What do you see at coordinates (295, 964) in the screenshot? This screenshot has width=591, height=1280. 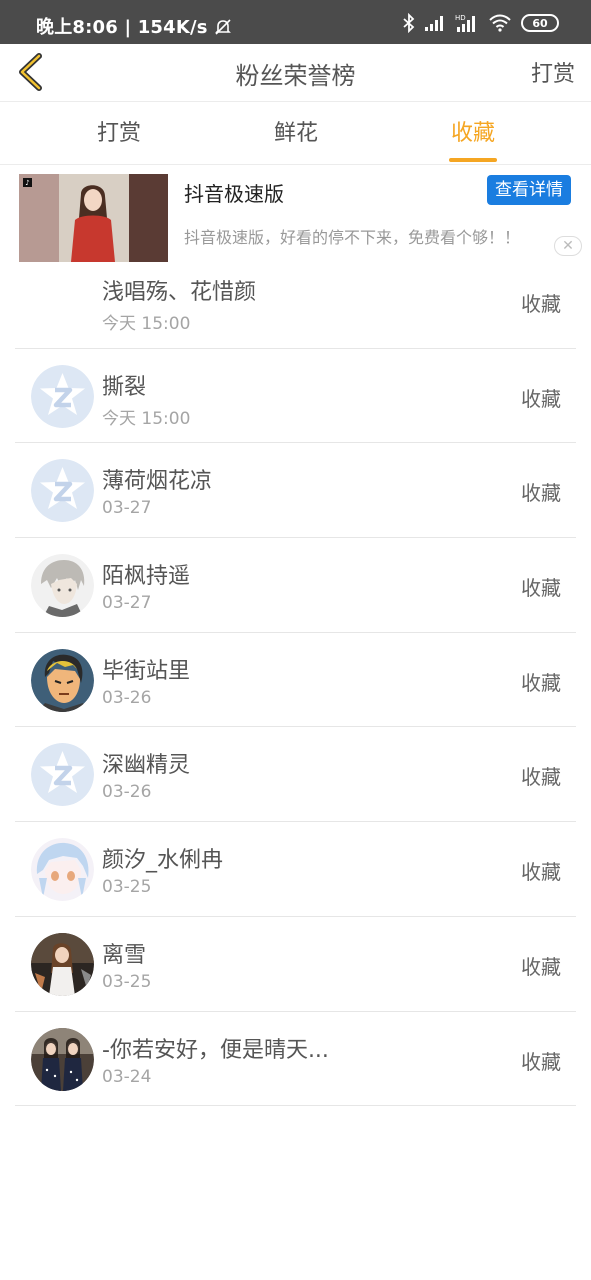 I see `list-item: 离雪 03-25 收藏` at bounding box center [295, 964].